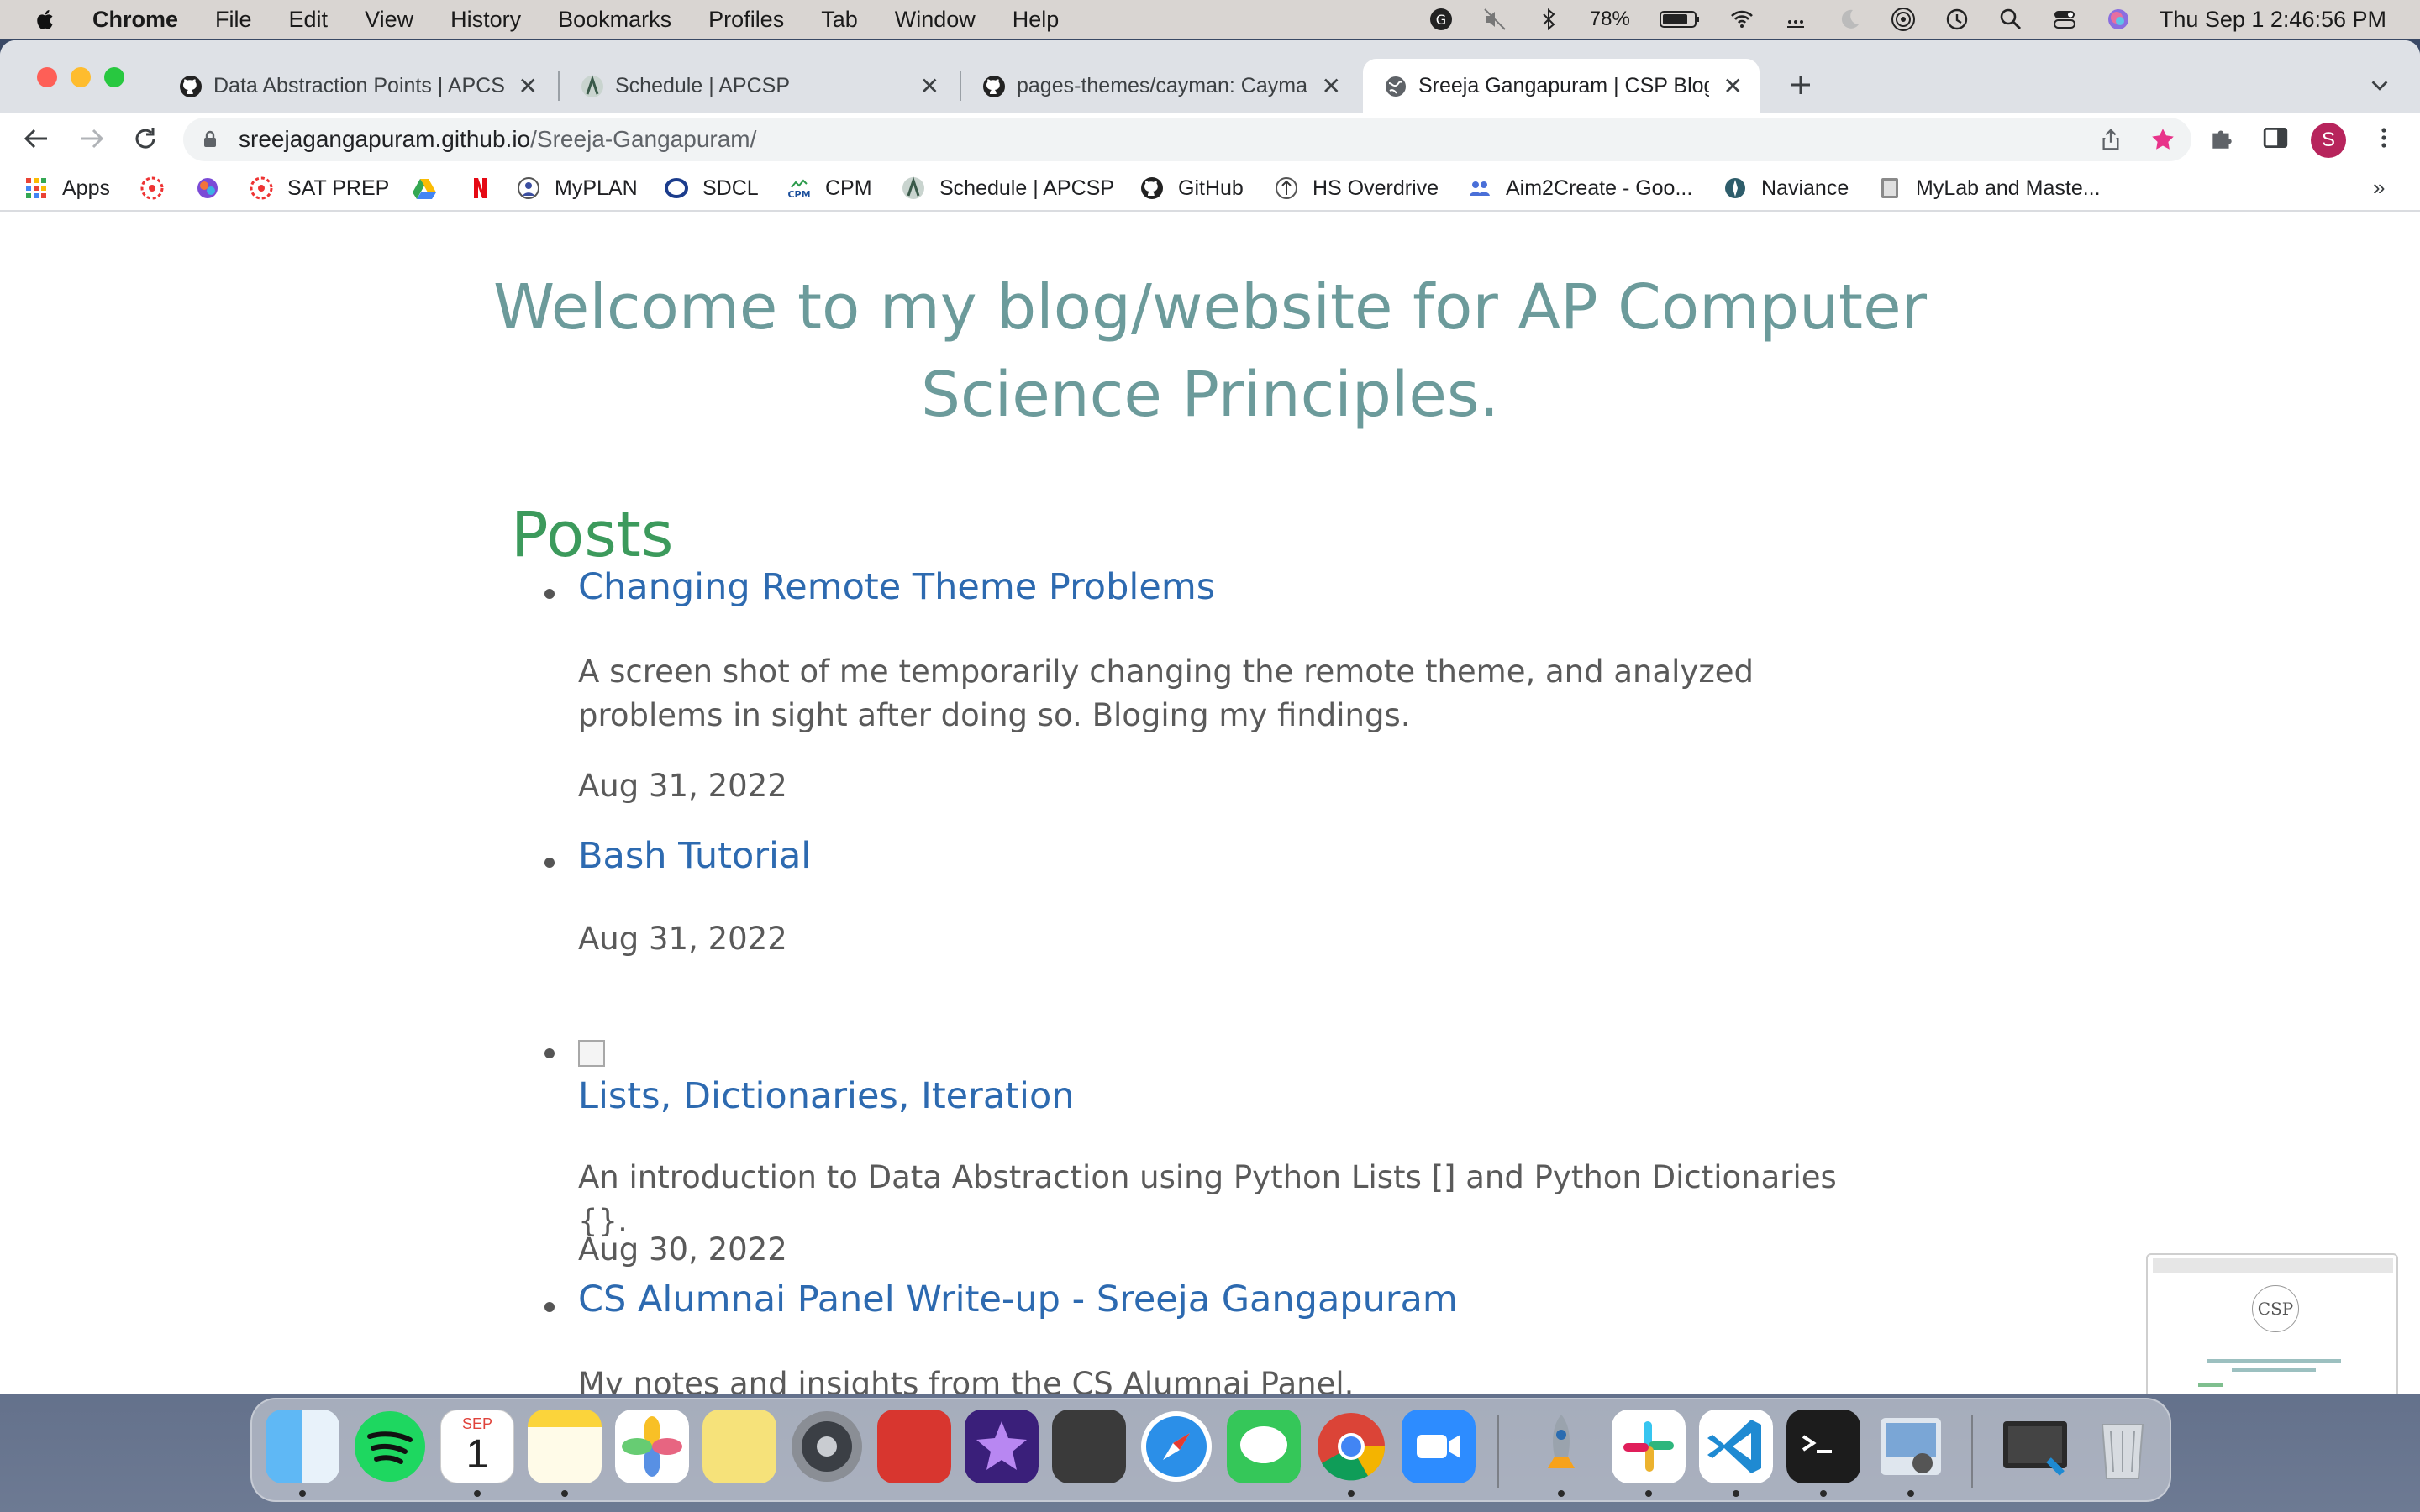  Describe the element at coordinates (92, 138) in the screenshot. I see `forward-arrow-icon` at that location.